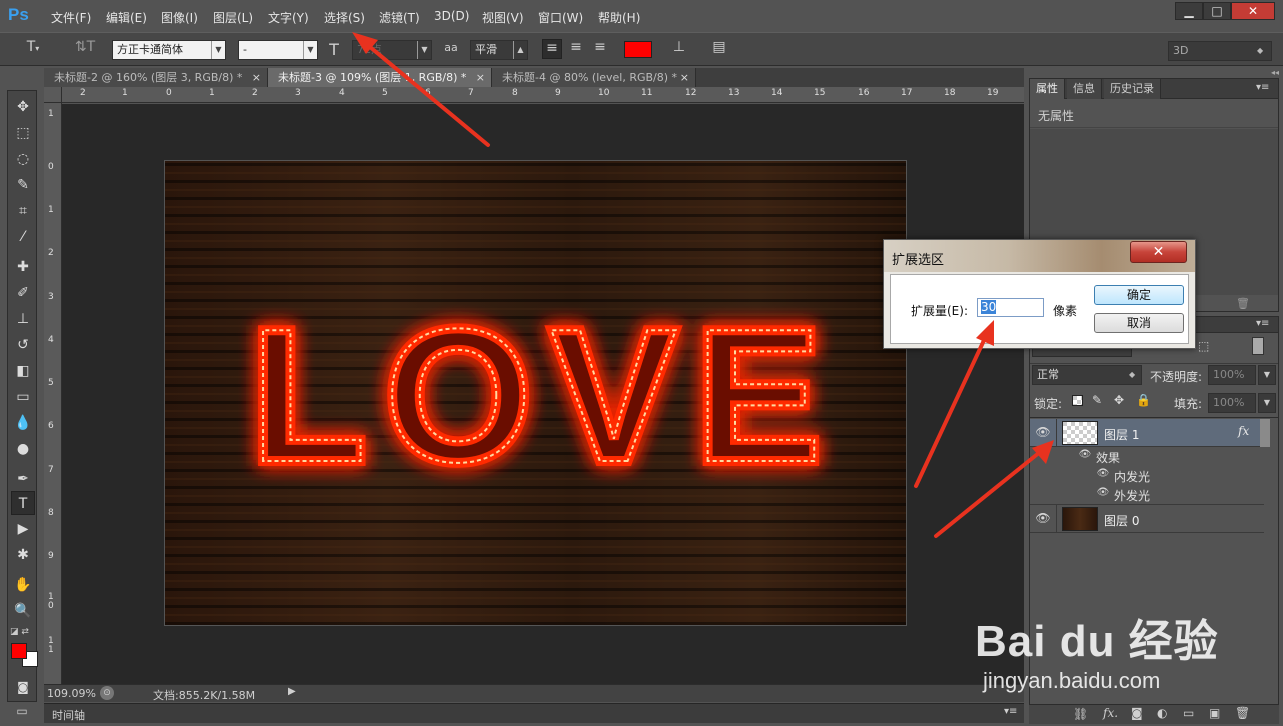 The width and height of the screenshot is (1283, 726). What do you see at coordinates (451, 16) in the screenshot?
I see `menu-3d: 3D(D)` at bounding box center [451, 16].